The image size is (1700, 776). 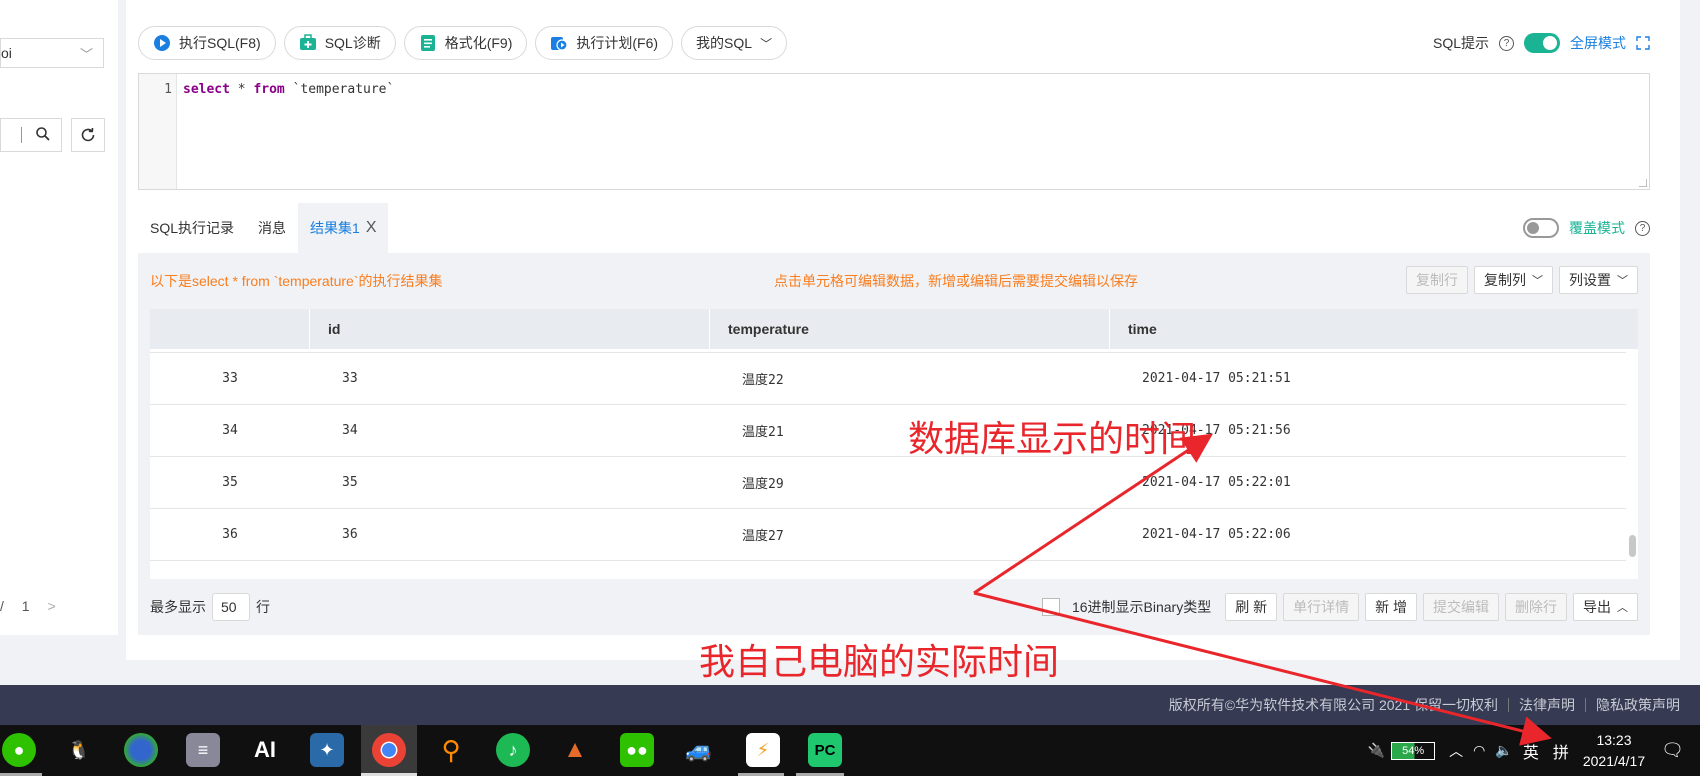 What do you see at coordinates (559, 44) in the screenshot?
I see `plan-icon` at bounding box center [559, 44].